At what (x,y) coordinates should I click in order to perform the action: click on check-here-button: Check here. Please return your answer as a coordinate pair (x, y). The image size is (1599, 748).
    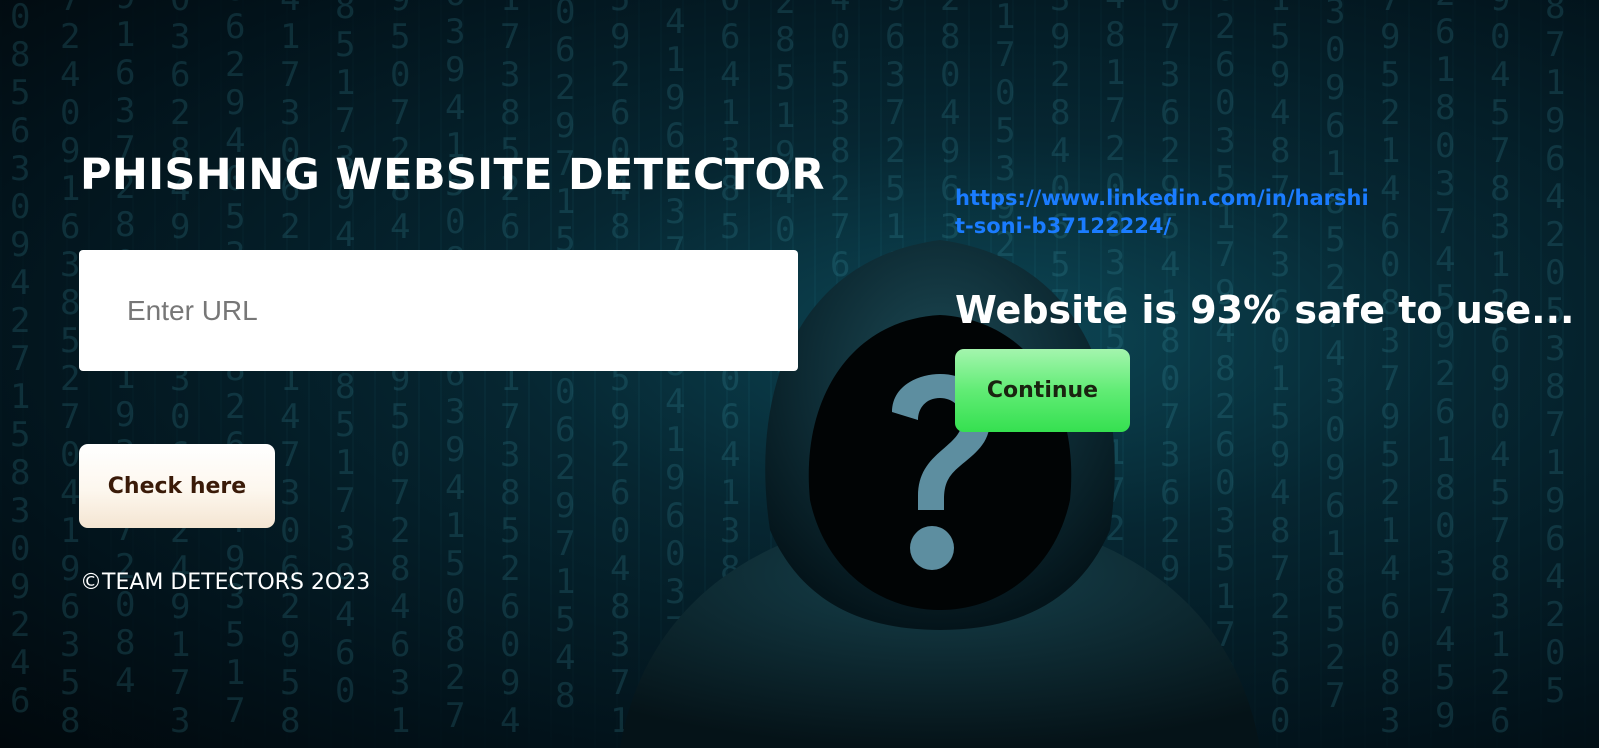
    Looking at the image, I should click on (177, 486).